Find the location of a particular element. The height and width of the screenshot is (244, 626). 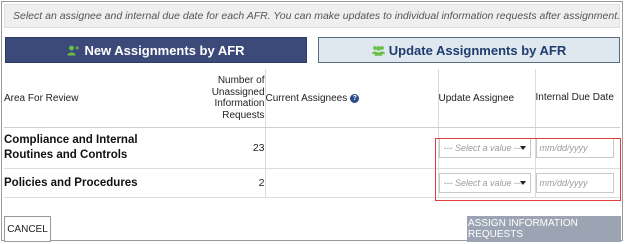

tab-new-assignments-label: New Assignments by AFR is located at coordinates (164, 50).